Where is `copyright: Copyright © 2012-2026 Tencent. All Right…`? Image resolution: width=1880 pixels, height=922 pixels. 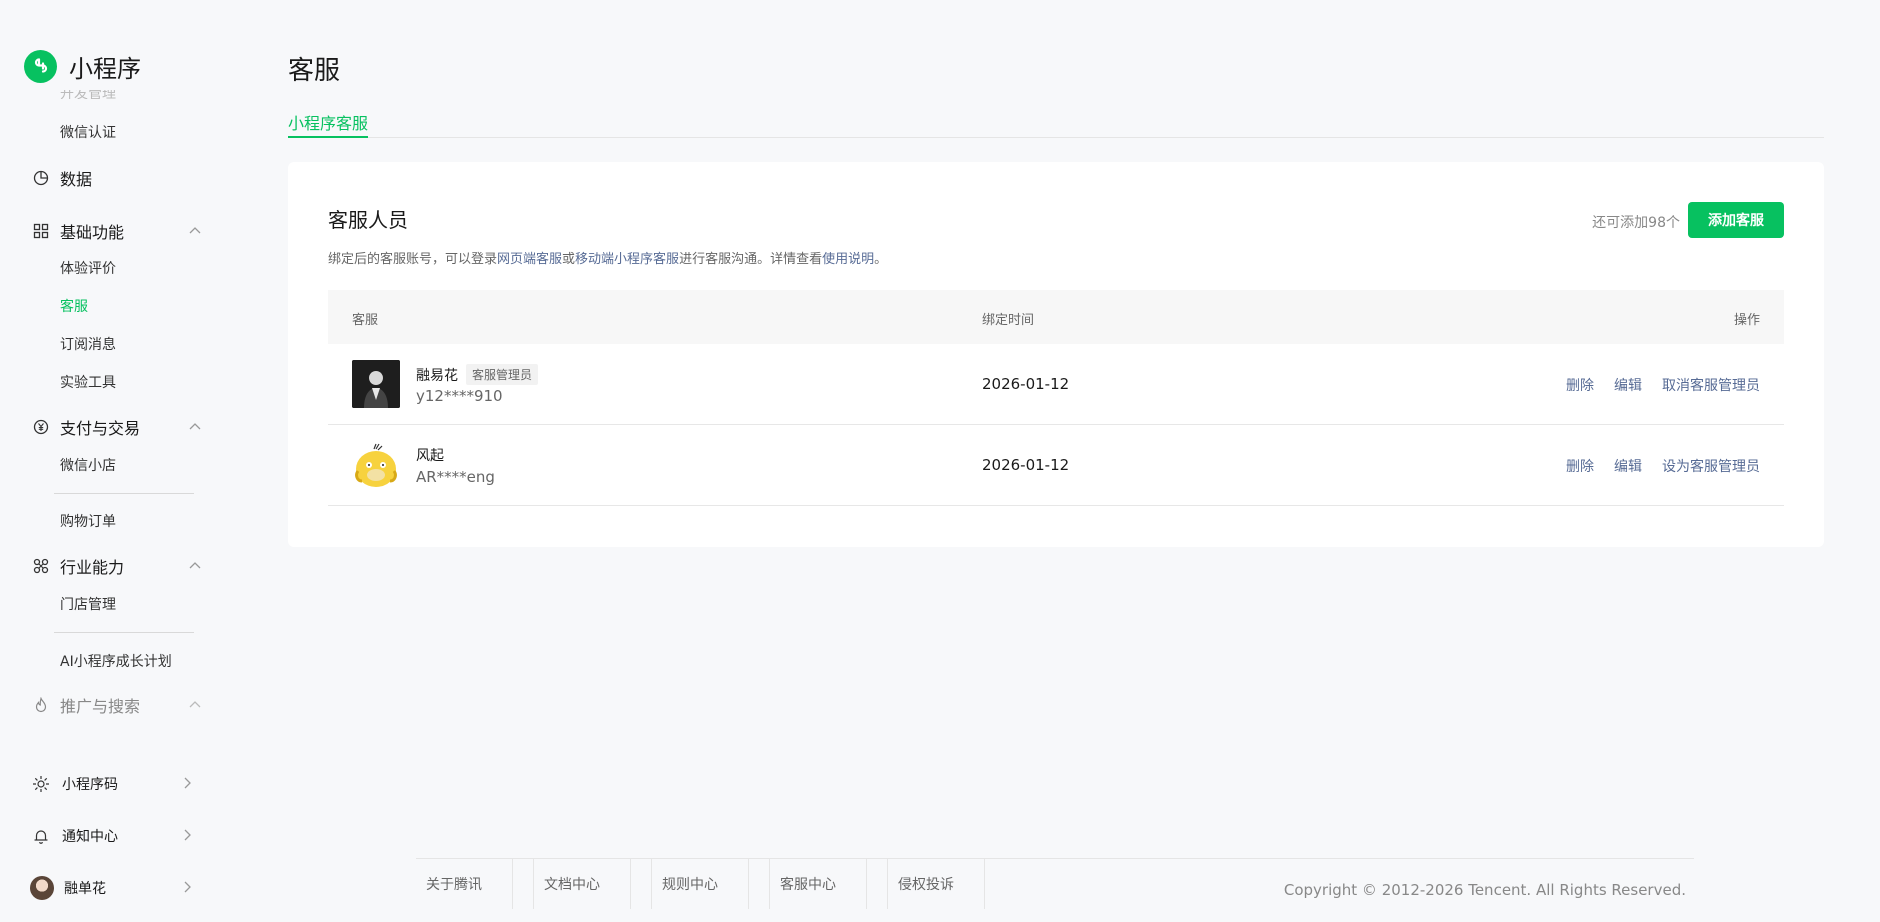 copyright: Copyright © 2012-2026 Tencent. All Right… is located at coordinates (1484, 890).